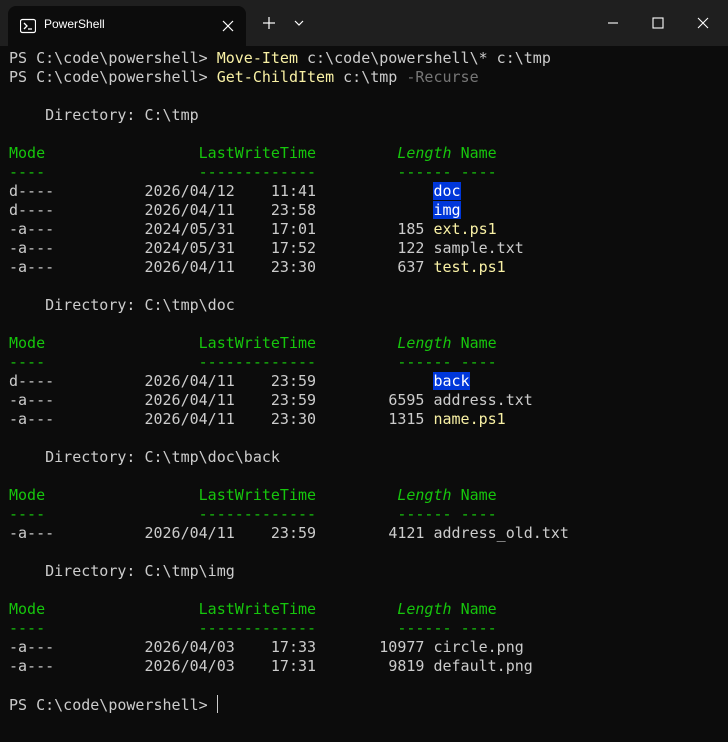 The image size is (728, 742). I want to click on row-name: default.png, so click(483, 666).